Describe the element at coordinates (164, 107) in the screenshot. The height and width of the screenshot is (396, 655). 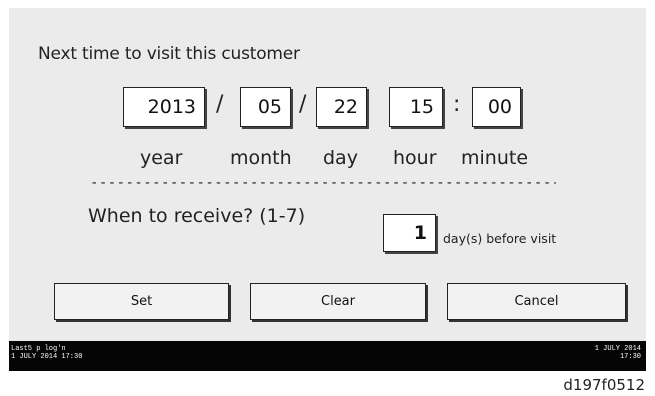
I see `year-field: 2013` at that location.